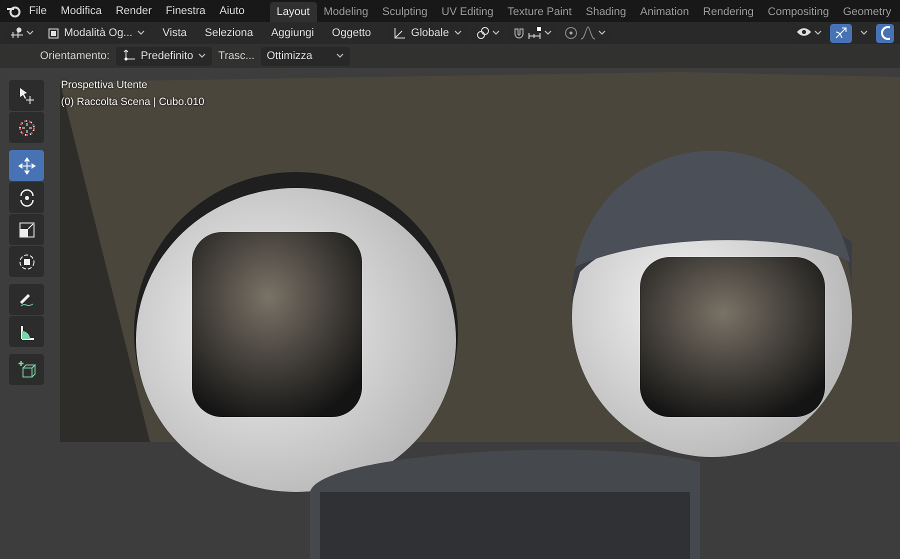  What do you see at coordinates (351, 33) in the screenshot?
I see `header-menu-item: Oggetto` at bounding box center [351, 33].